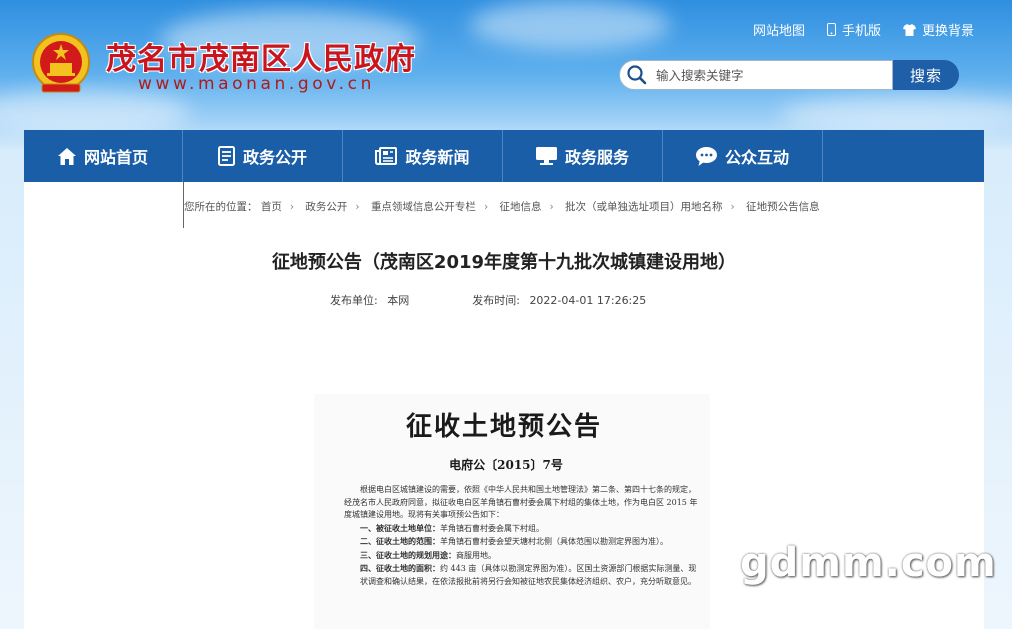 Image resolution: width=1012 pixels, height=629 pixels. What do you see at coordinates (504, 262) in the screenshot?
I see `article-title: 征地预公告（茂南区2019年度第十九批次城镇建设用地）` at bounding box center [504, 262].